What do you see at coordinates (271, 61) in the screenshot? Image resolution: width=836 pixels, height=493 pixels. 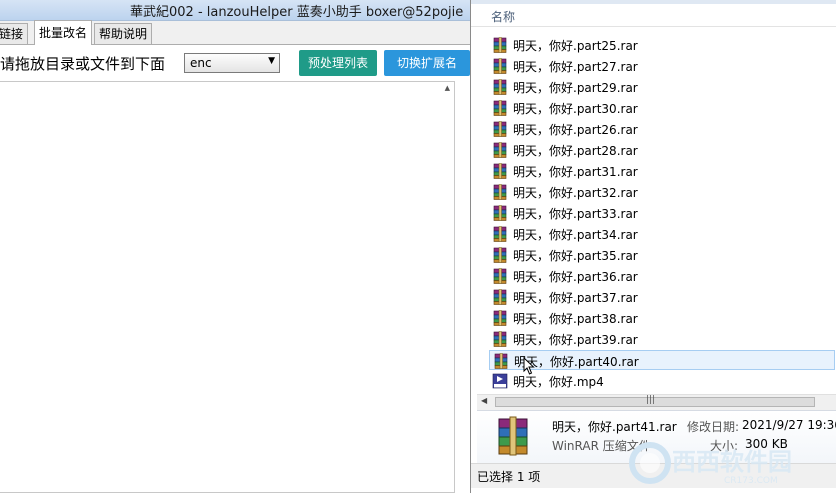 I see `chevron-down-icon: ▼` at bounding box center [271, 61].